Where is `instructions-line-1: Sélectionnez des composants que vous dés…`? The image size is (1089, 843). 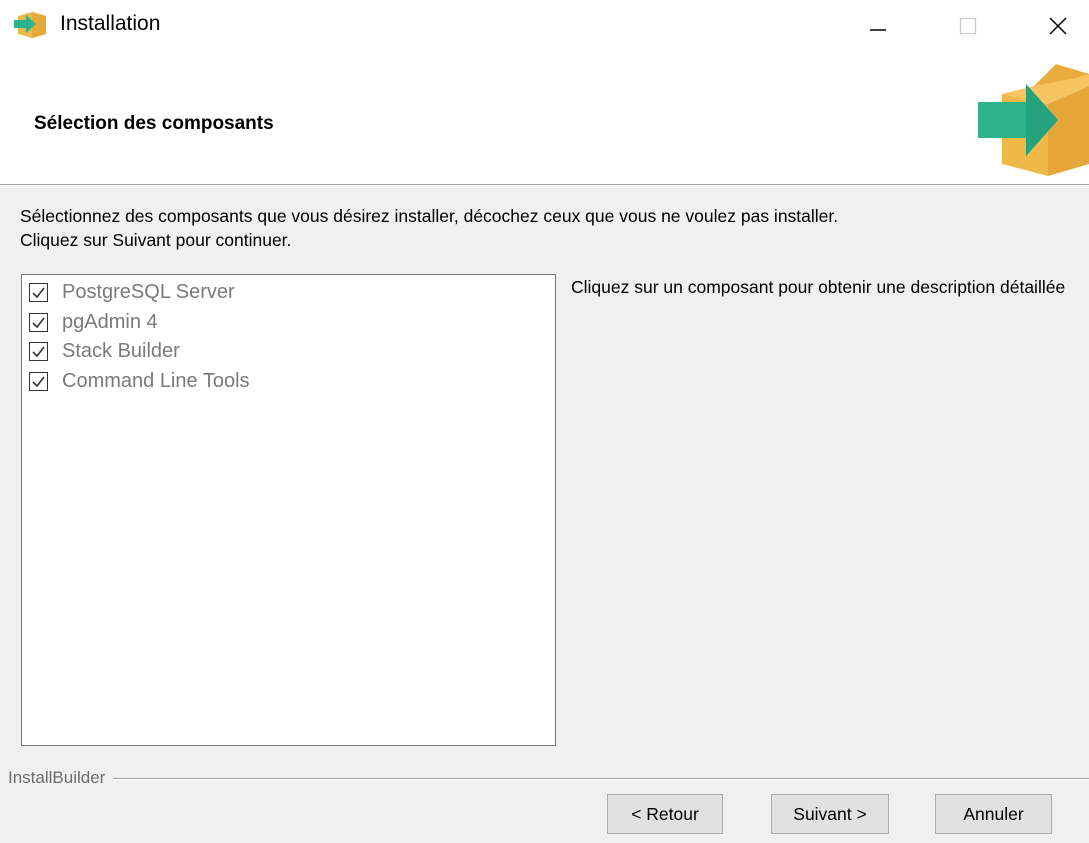 instructions-line-1: Sélectionnez des composants que vous dés… is located at coordinates (429, 216).